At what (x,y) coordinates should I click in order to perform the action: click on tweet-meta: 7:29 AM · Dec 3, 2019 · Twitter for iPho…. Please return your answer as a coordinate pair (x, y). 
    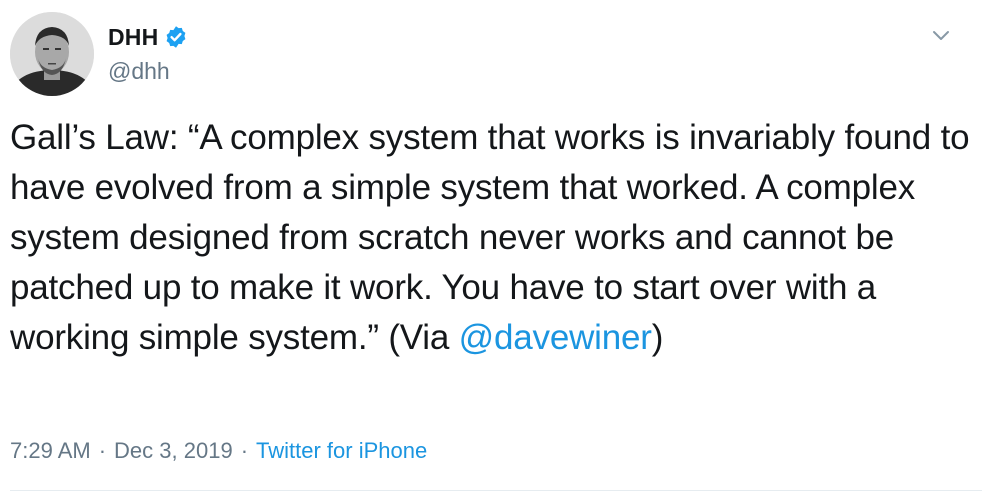
    Looking at the image, I should click on (218, 451).